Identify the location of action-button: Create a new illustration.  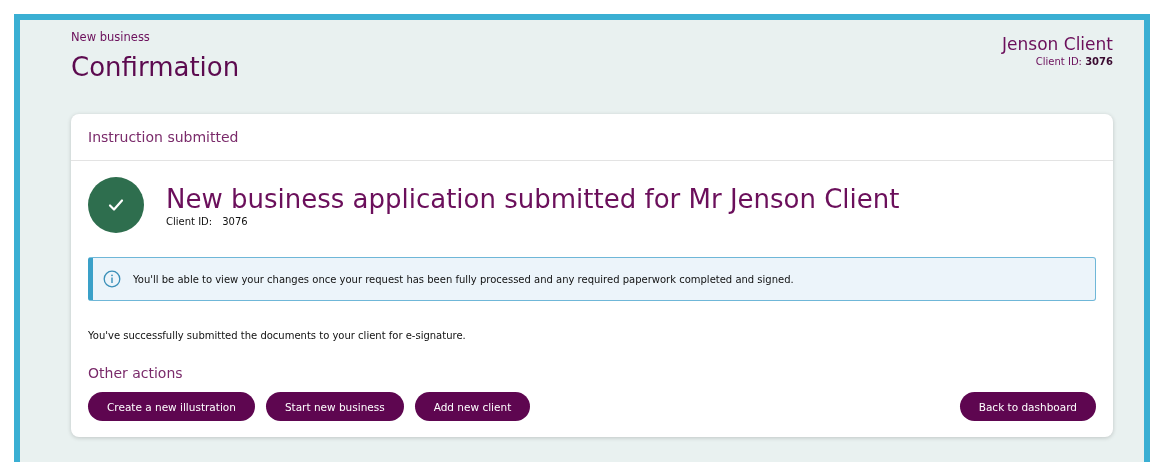
(171, 406).